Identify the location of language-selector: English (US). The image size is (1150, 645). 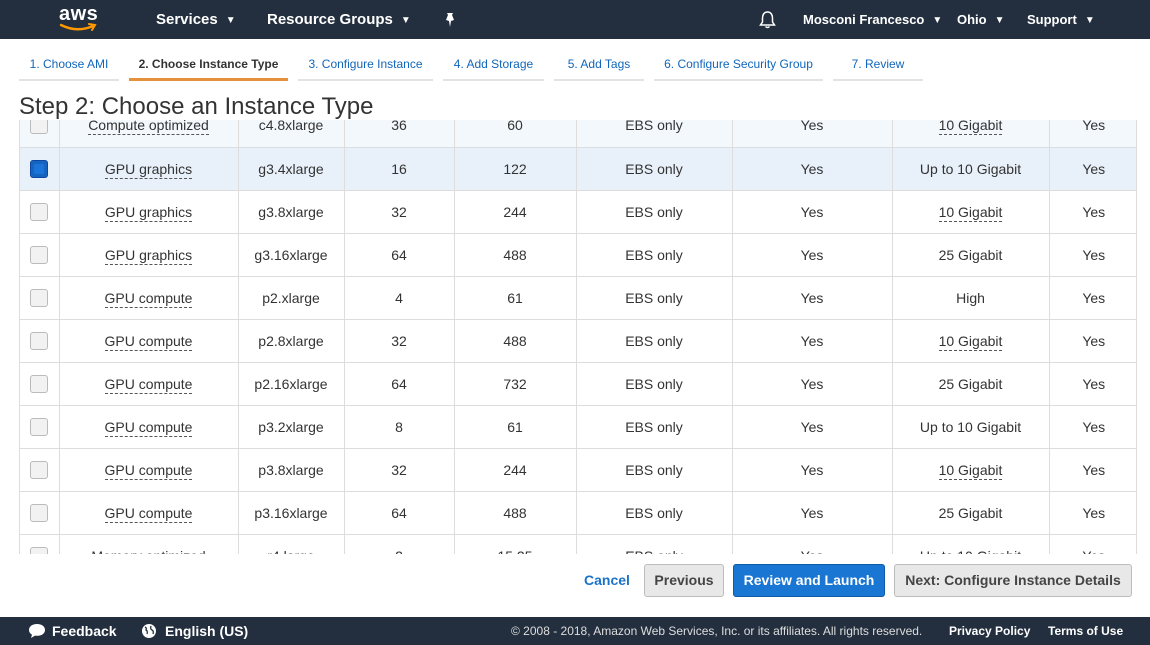
(194, 631).